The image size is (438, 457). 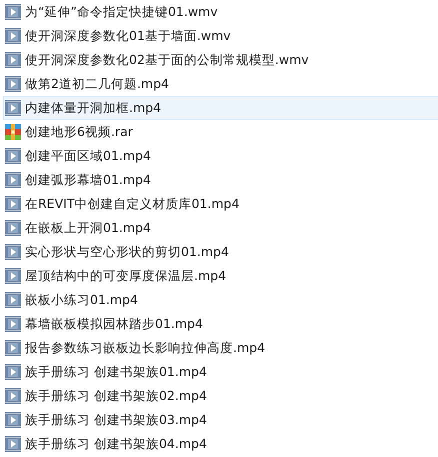 I want to click on file-name: 为“延伸”命令指定快捷键01.wmv, so click(x=121, y=12).